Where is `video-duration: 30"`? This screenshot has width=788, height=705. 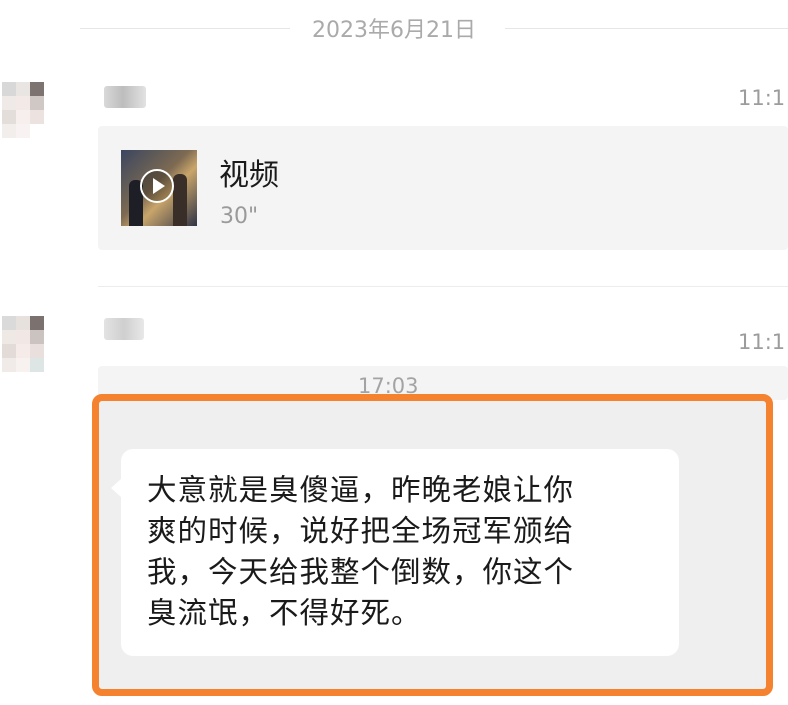
video-duration: 30" is located at coordinates (239, 216).